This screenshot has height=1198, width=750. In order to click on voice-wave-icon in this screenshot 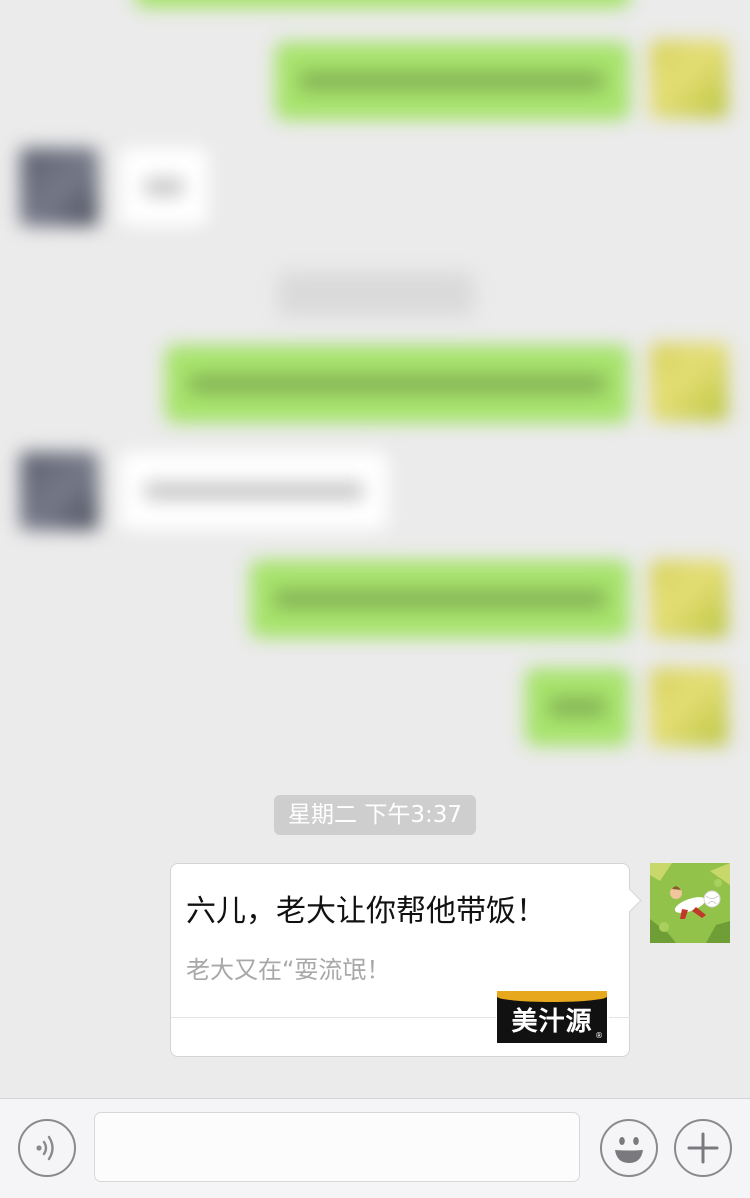, I will do `click(45, 1148)`.